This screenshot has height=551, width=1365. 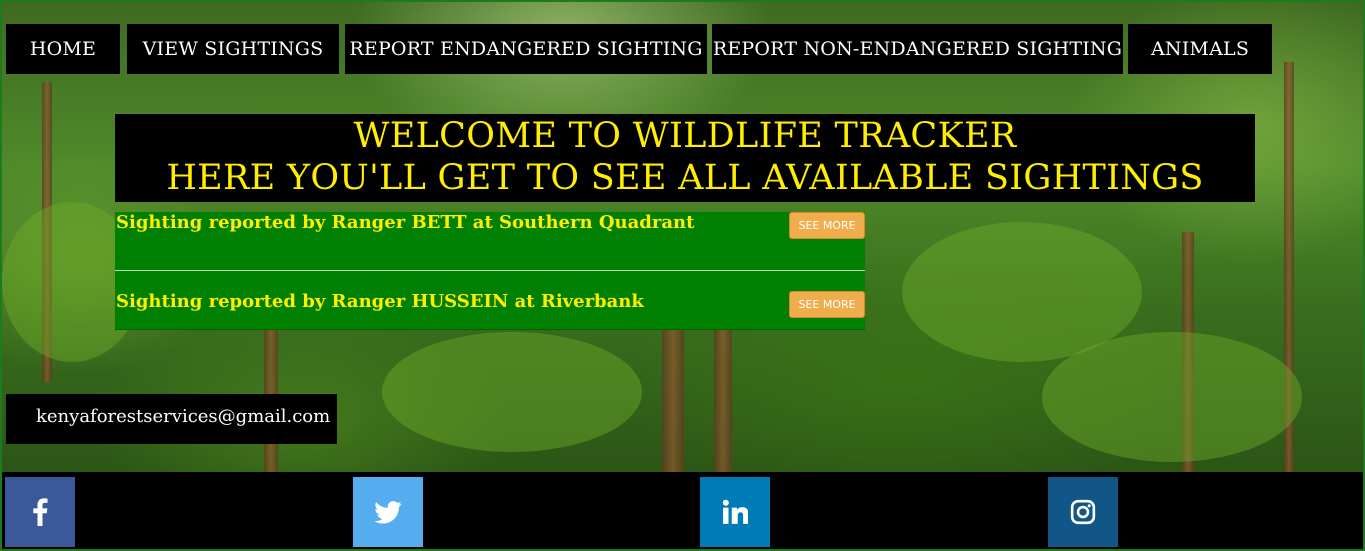 I want to click on twitter-icon, so click(x=388, y=512).